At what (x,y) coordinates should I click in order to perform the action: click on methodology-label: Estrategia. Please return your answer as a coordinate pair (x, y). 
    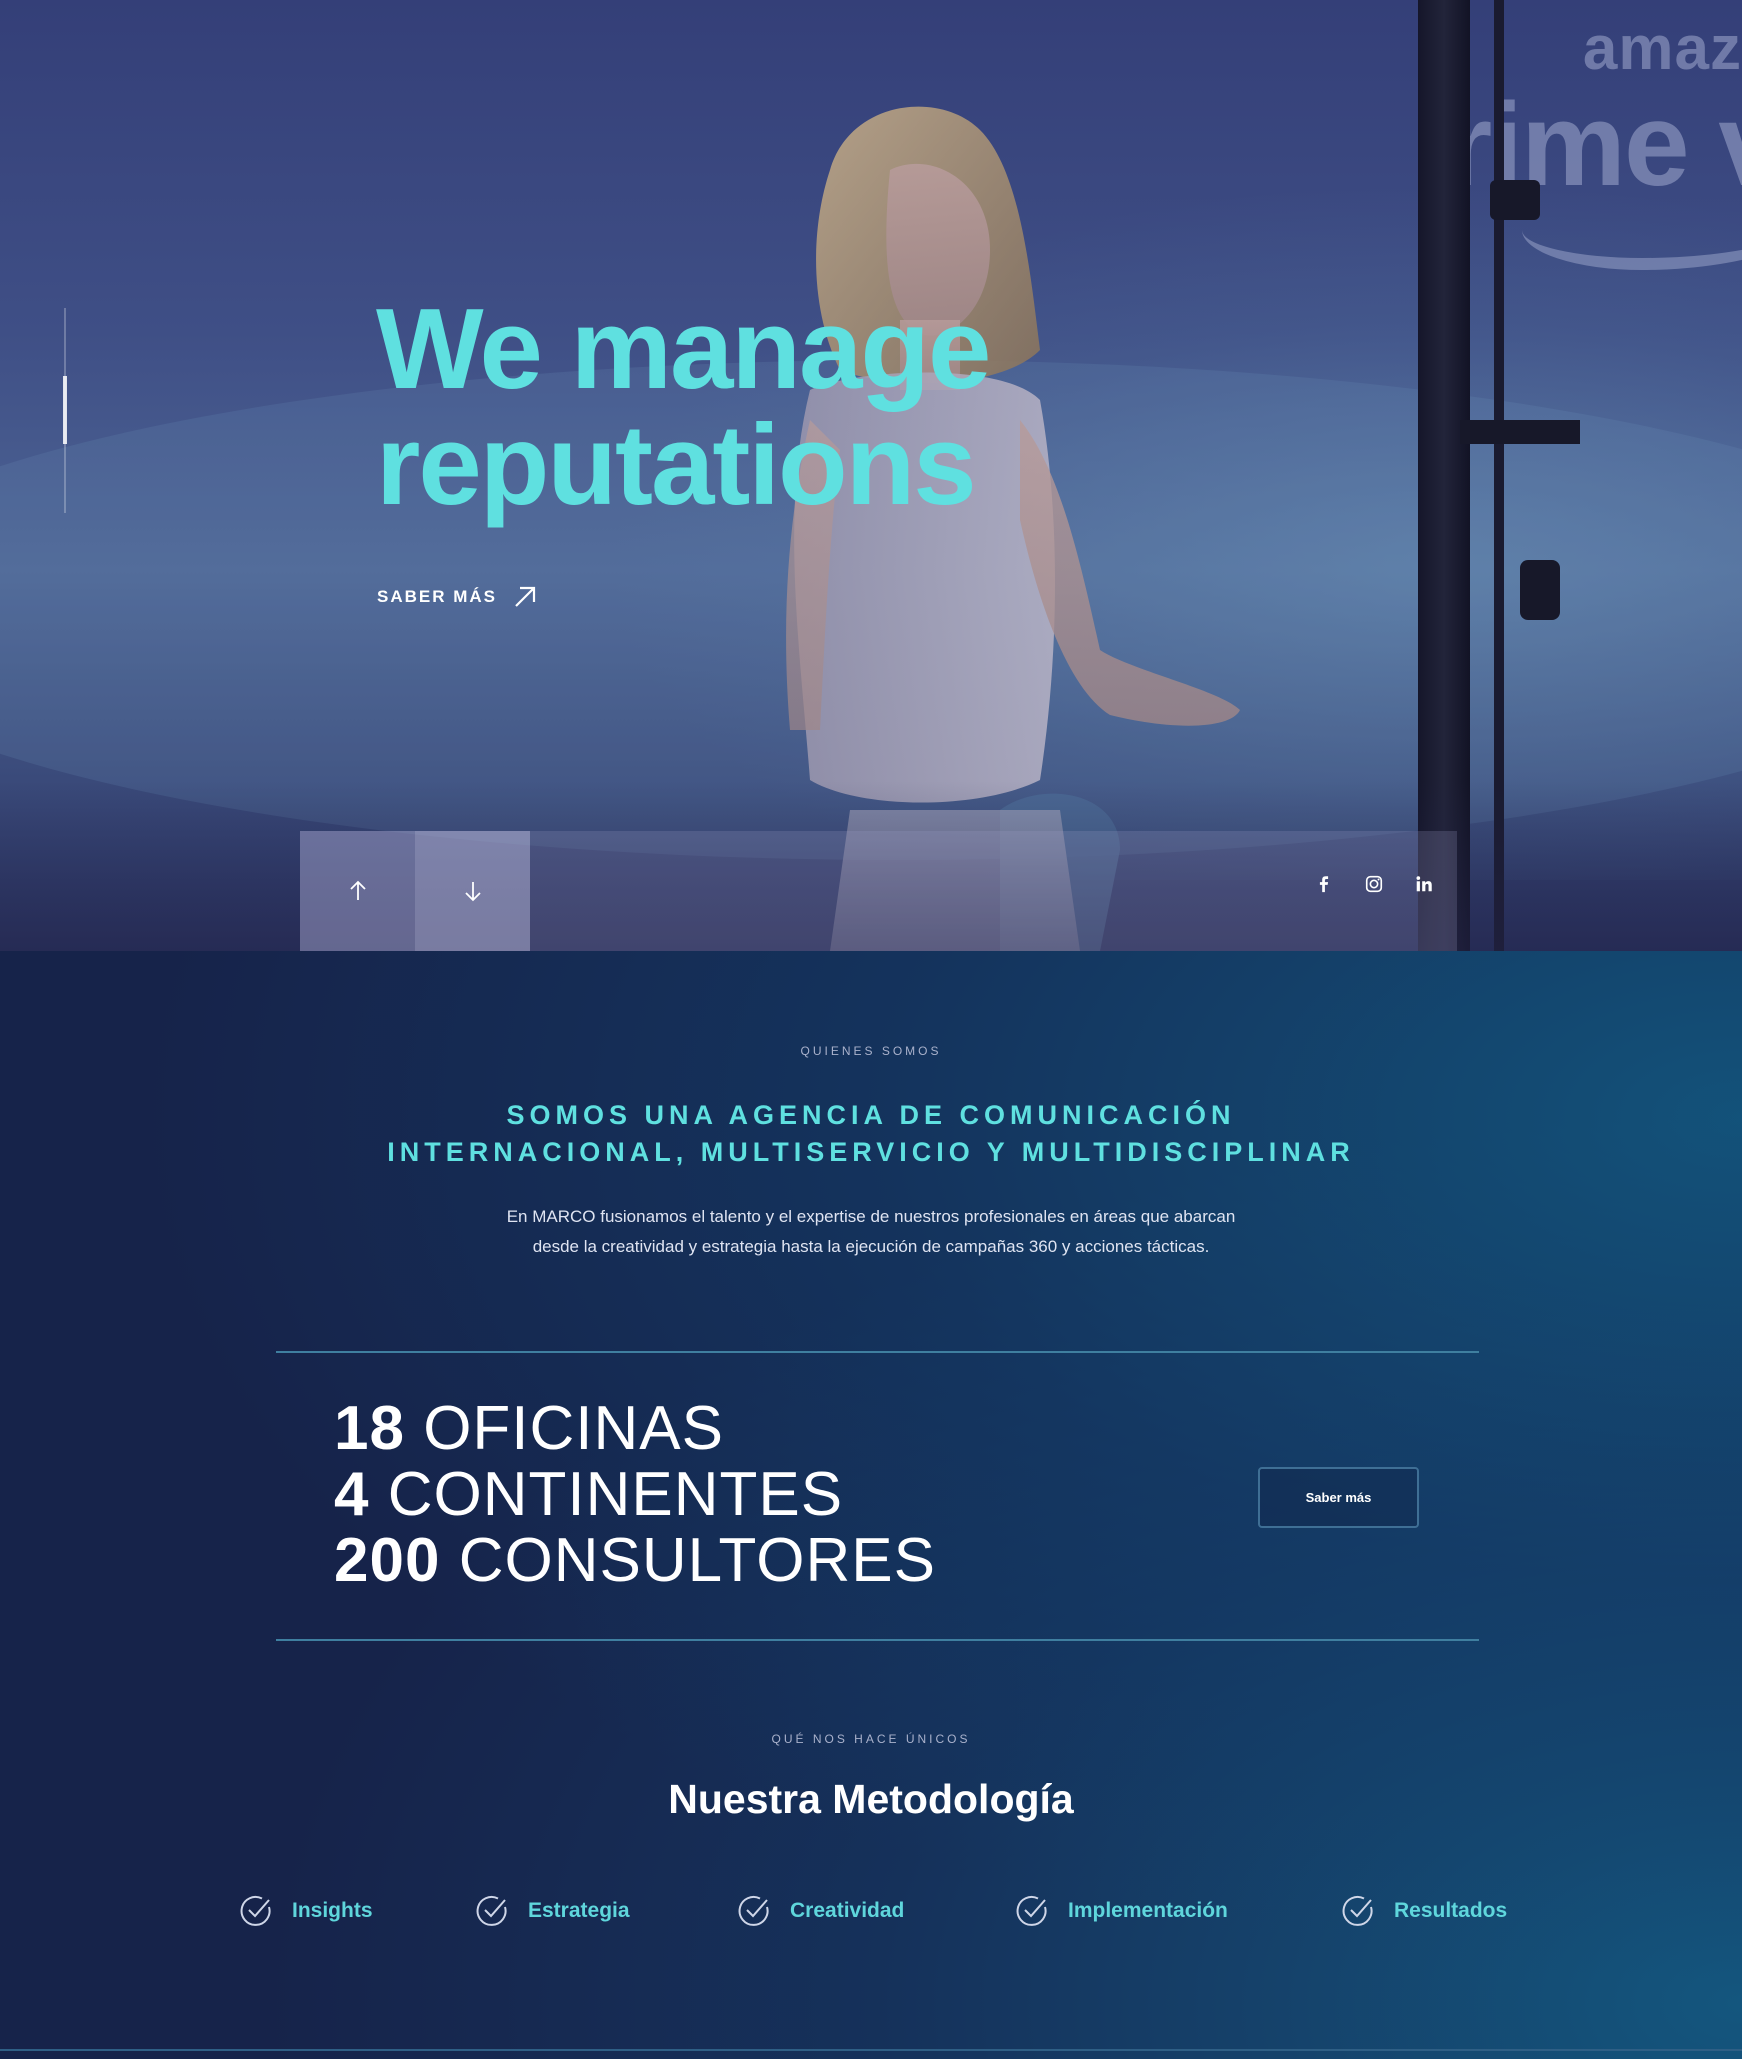
    Looking at the image, I should click on (579, 1910).